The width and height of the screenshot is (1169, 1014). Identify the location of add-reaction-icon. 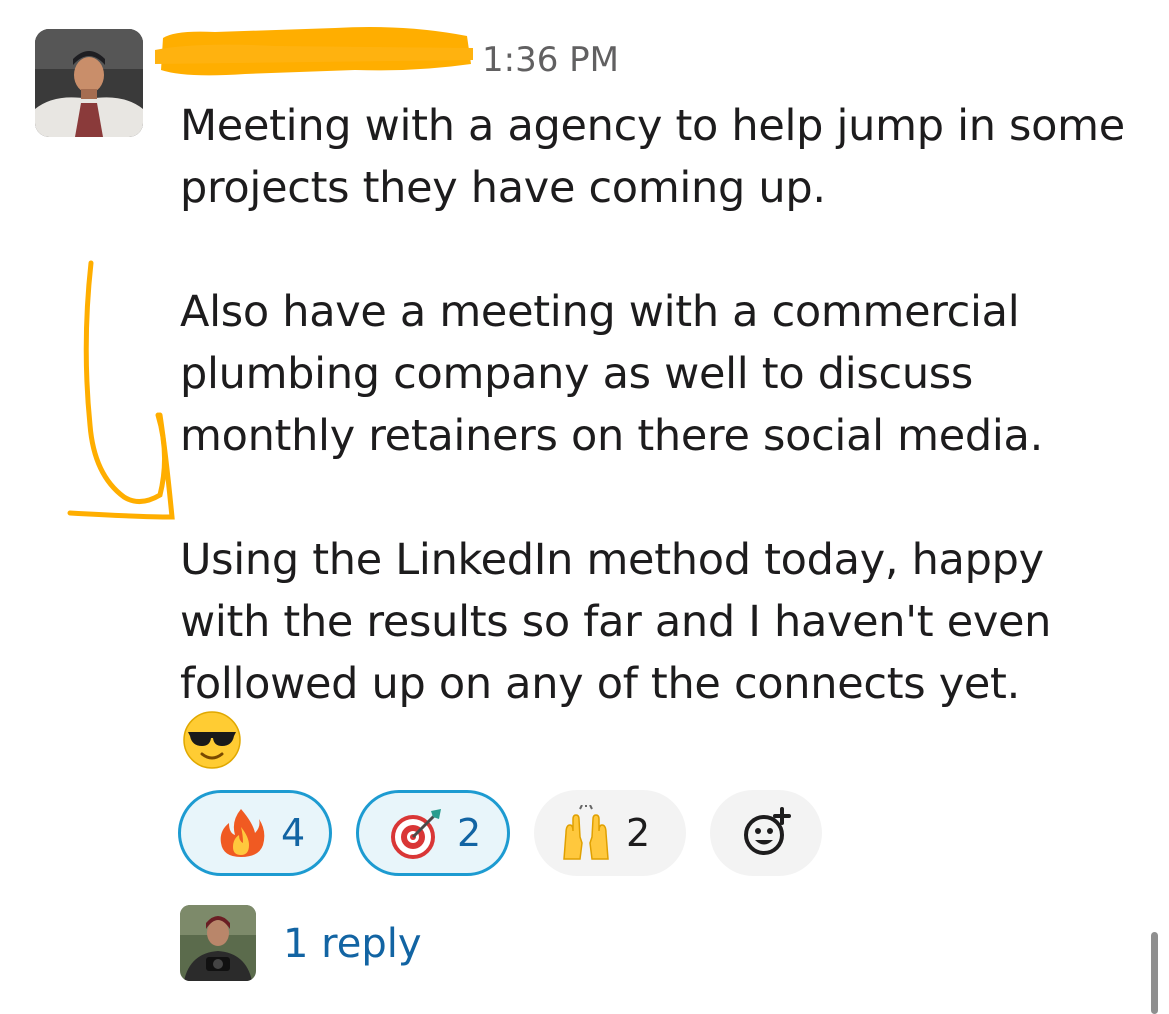
(767, 831).